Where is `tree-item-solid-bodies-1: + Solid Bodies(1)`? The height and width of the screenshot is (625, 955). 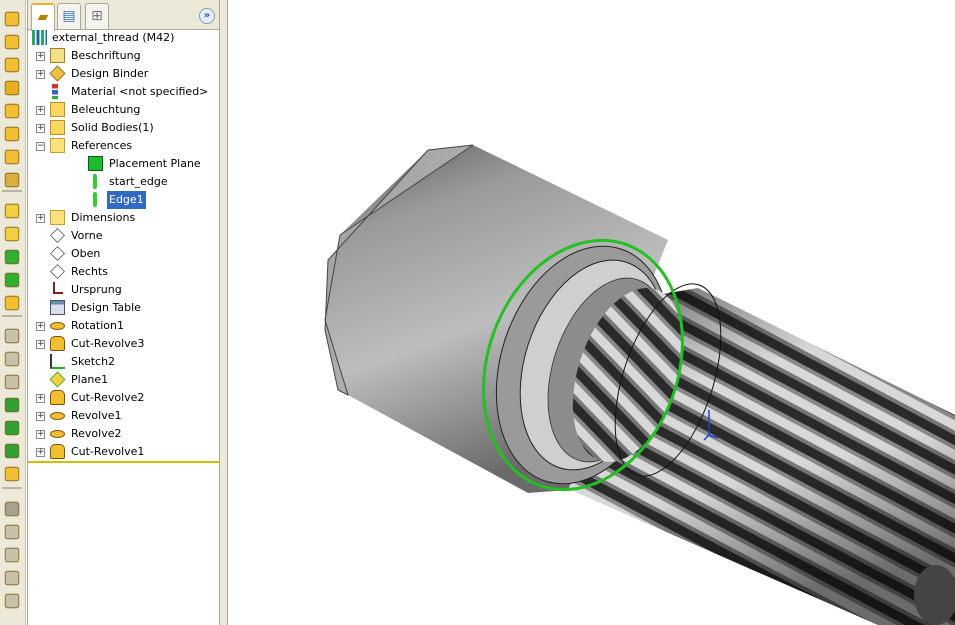
tree-item-solid-bodies-1: + Solid Bodies(1) is located at coordinates (123, 128).